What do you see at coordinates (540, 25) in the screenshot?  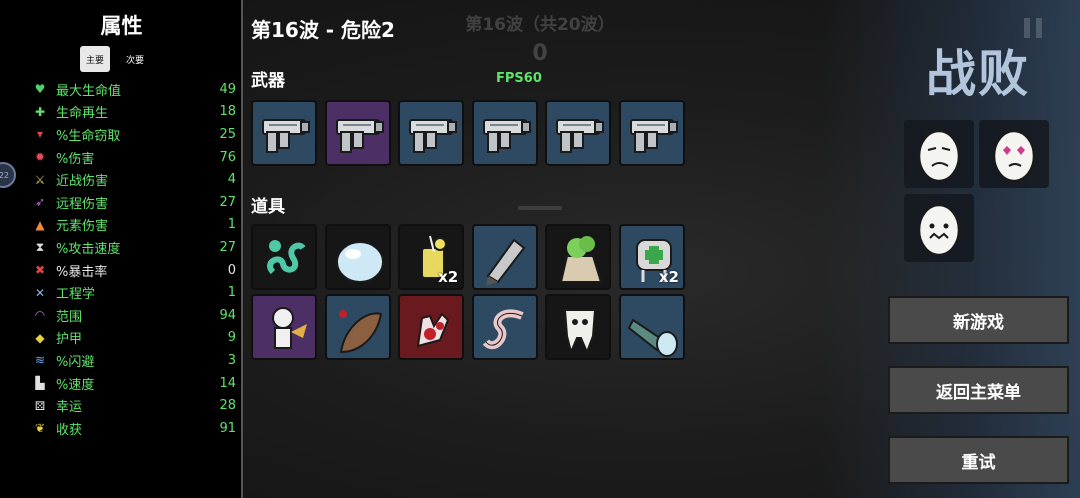 I see `background-wave-text: 第16波（共20波）` at bounding box center [540, 25].